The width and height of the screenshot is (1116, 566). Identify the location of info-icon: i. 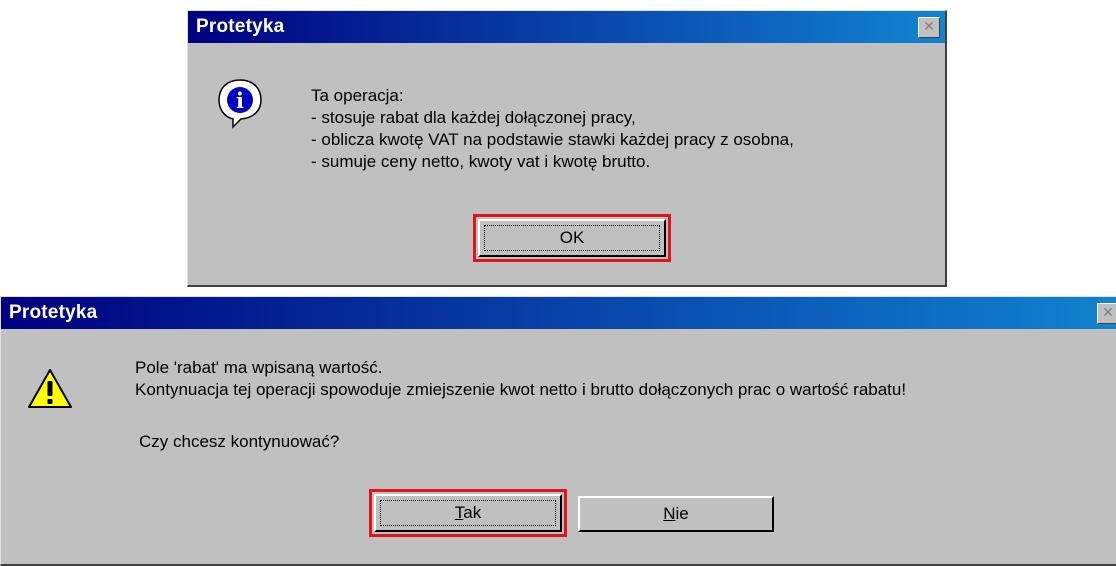
(240, 104).